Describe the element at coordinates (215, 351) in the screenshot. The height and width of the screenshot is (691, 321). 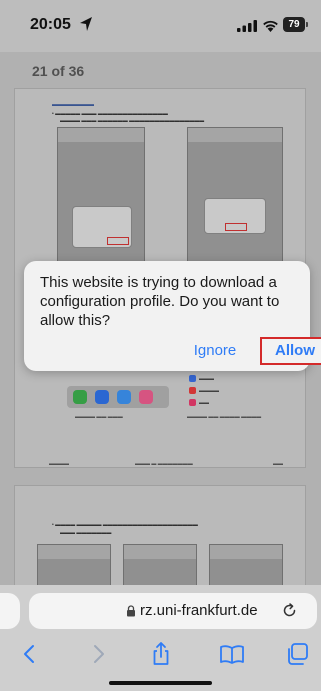
I see `ignore-button: Ignore` at that location.